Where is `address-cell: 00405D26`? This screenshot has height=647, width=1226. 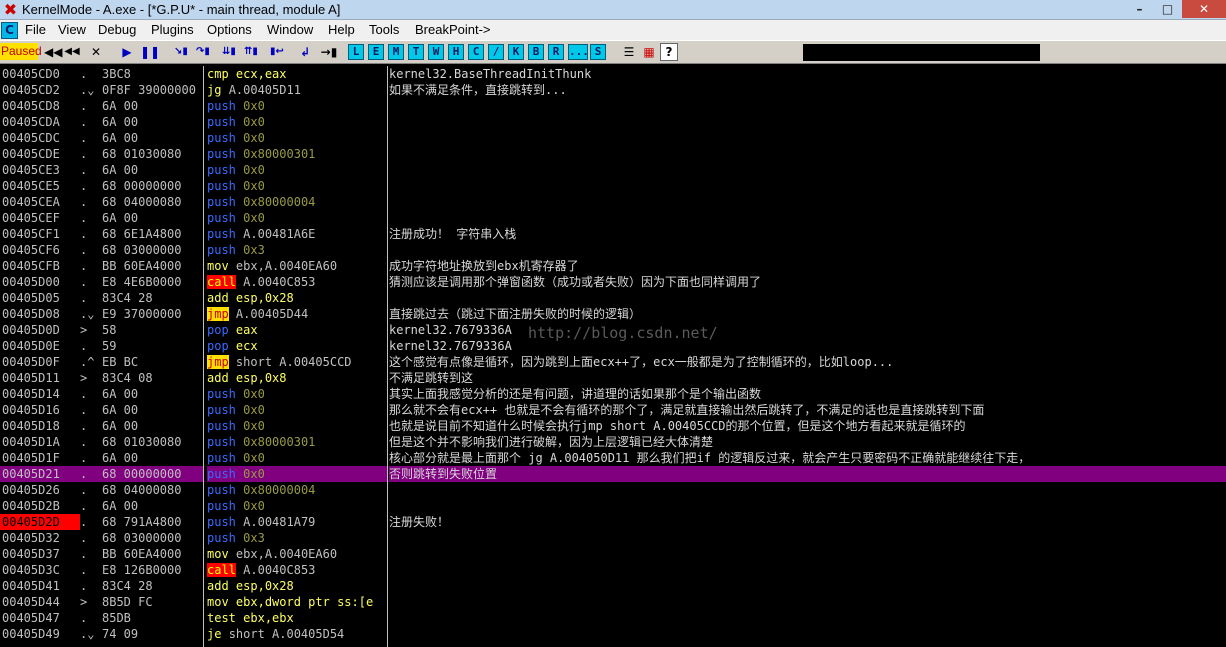
address-cell: 00405D26 is located at coordinates (40, 490).